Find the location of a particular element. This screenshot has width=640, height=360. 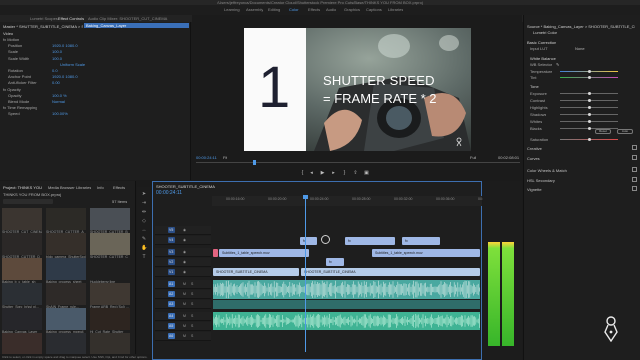

tab-effects: Effects is located at coordinates (119, 187).